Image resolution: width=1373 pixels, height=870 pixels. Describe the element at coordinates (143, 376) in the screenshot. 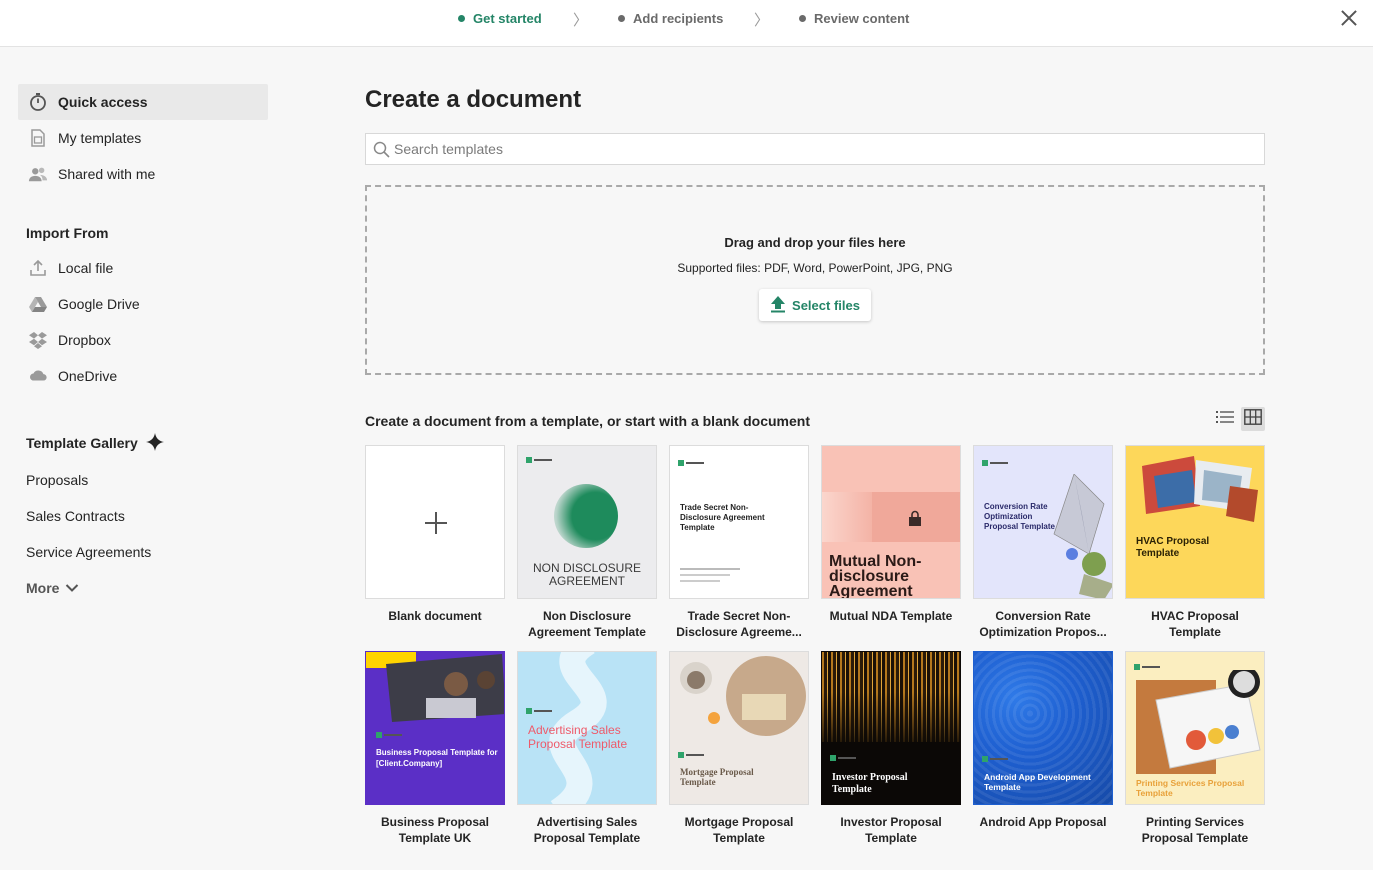

I see `sidebar-item-onedrive: OneDrive` at that location.